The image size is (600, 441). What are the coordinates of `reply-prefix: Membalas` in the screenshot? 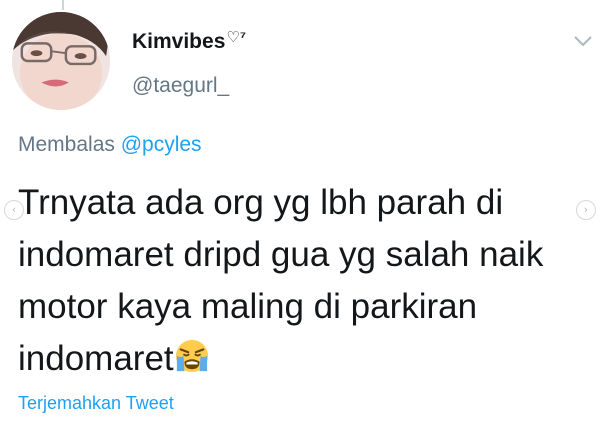 It's located at (66, 144).